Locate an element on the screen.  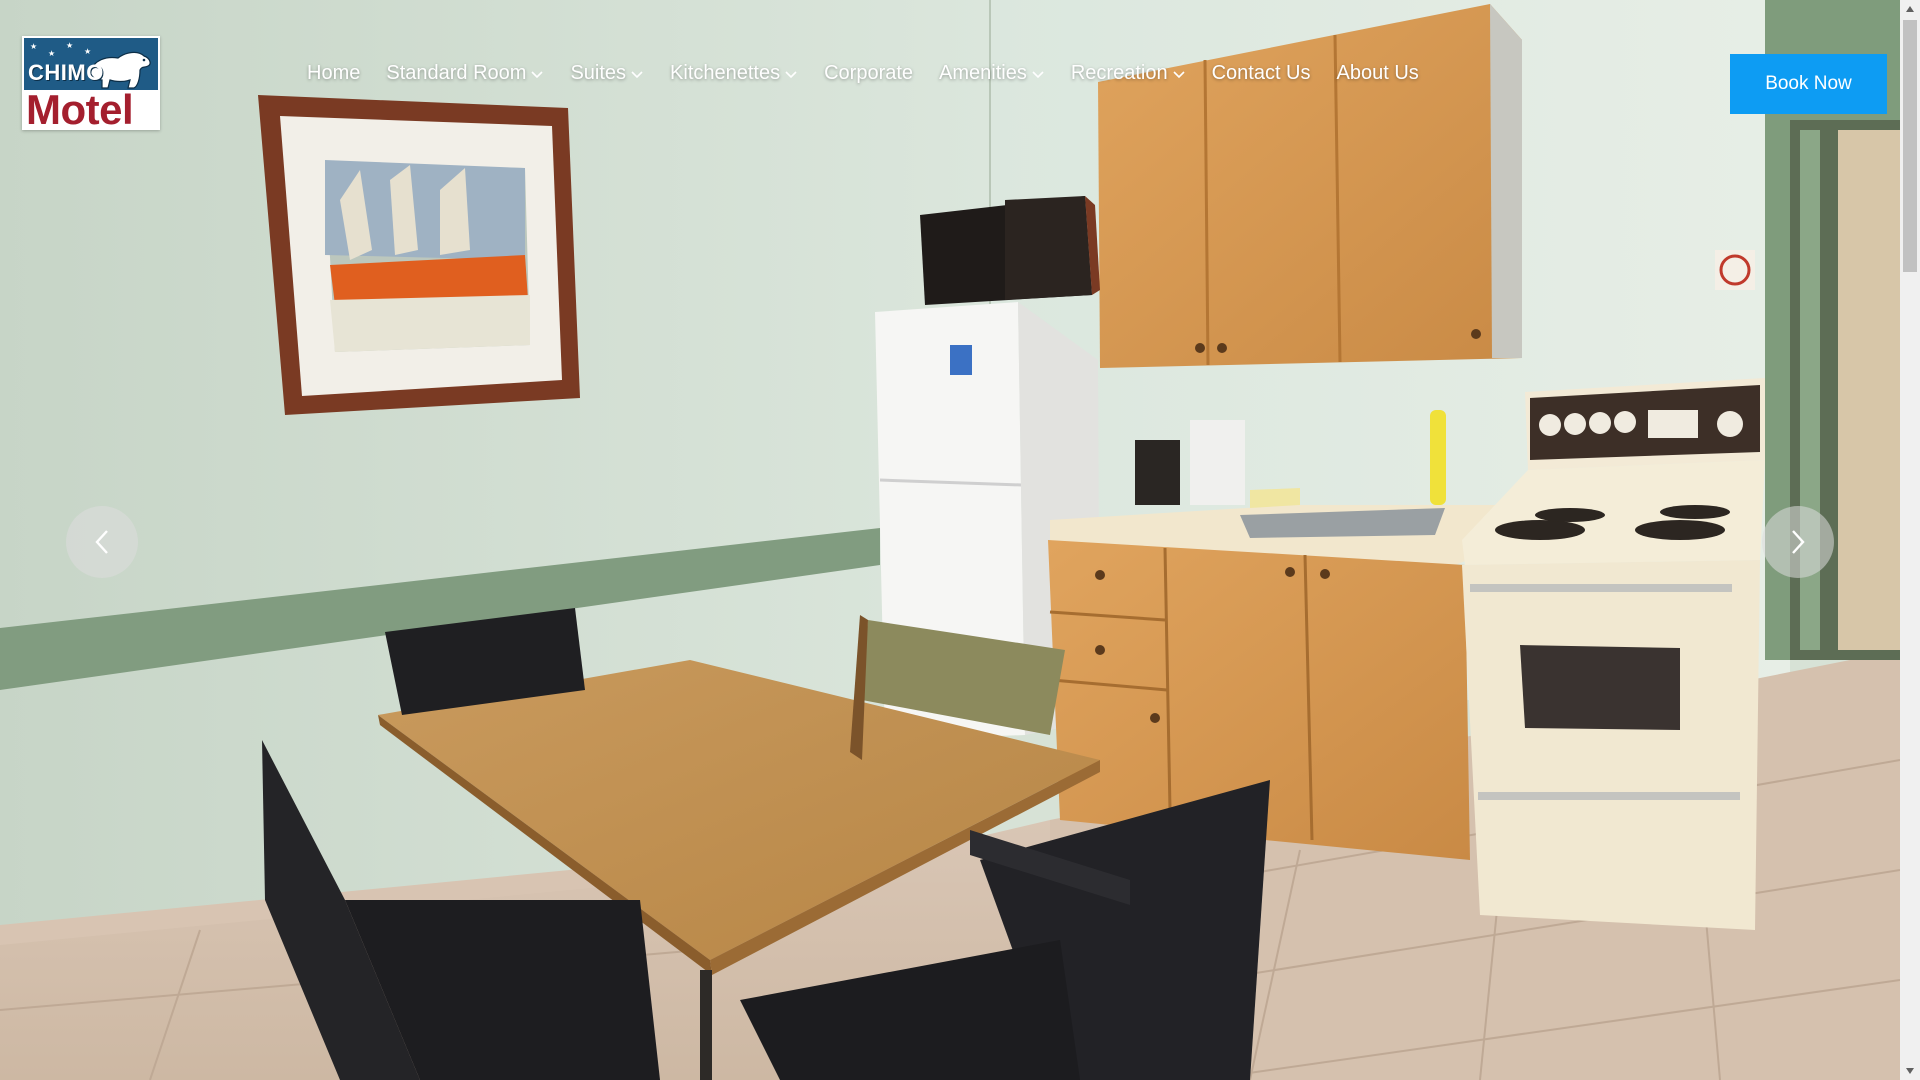
scroll-up-arrow-icon is located at coordinates (1910, 9).